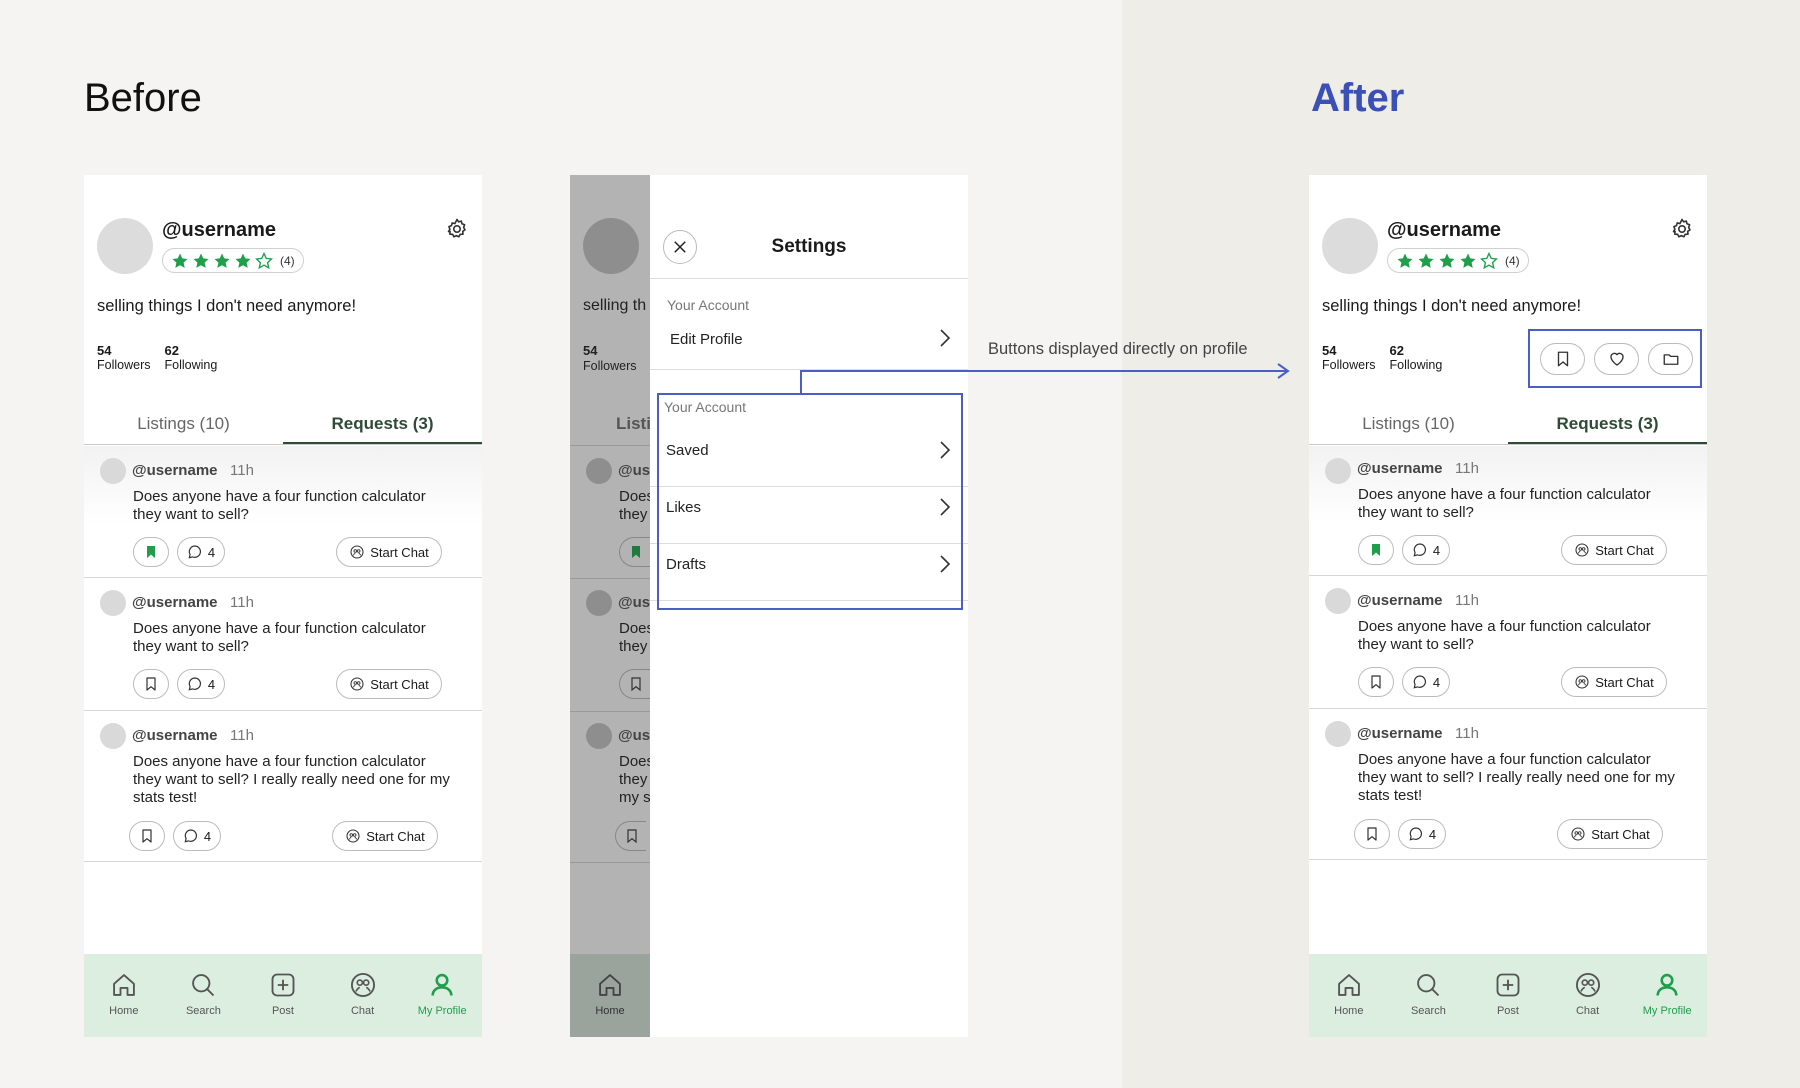 This screenshot has height=1088, width=1800. Describe the element at coordinates (203, 1011) in the screenshot. I see `nav-search-label: Search` at that location.